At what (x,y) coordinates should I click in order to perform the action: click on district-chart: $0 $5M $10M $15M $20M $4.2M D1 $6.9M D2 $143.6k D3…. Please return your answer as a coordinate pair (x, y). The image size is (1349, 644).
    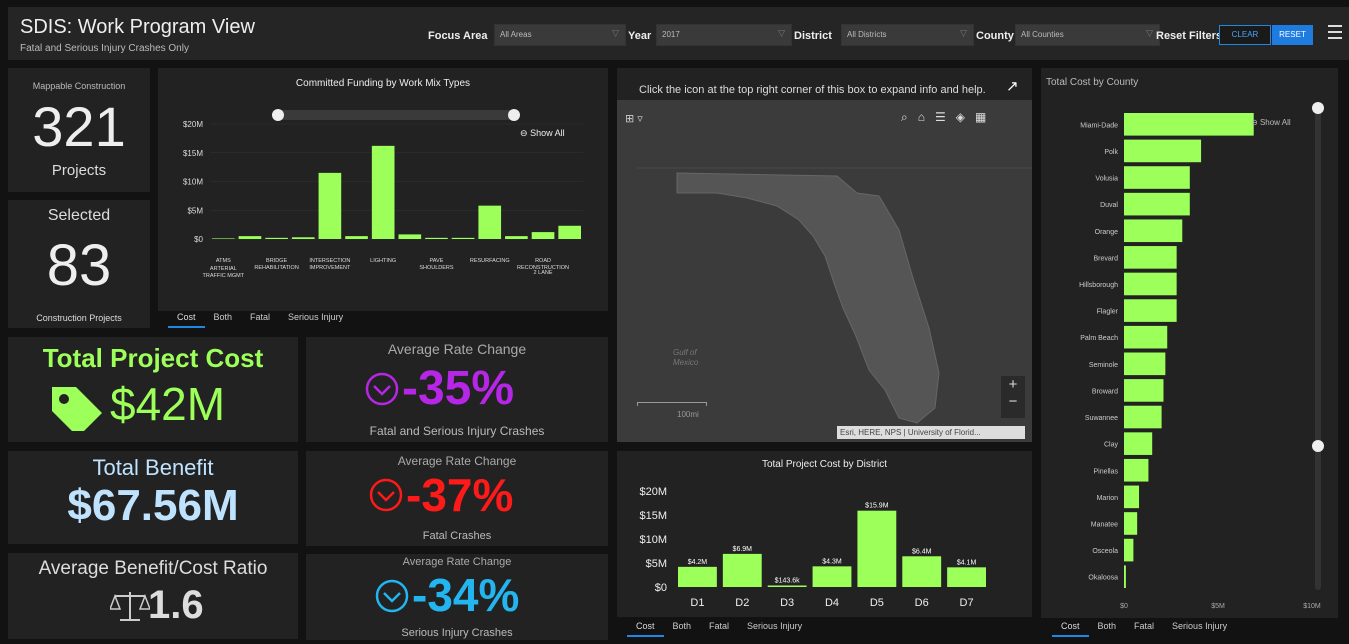
    Looking at the image, I should click on (812, 547).